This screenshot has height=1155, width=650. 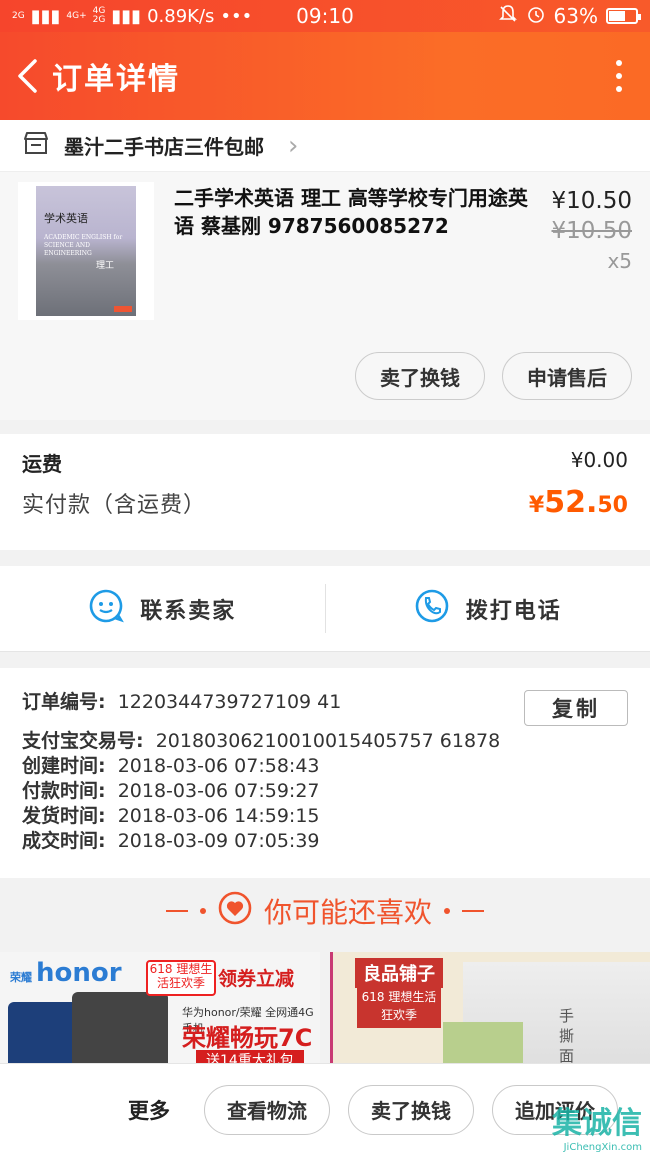 What do you see at coordinates (619, 261) in the screenshot?
I see `product-quantity: x5` at bounding box center [619, 261].